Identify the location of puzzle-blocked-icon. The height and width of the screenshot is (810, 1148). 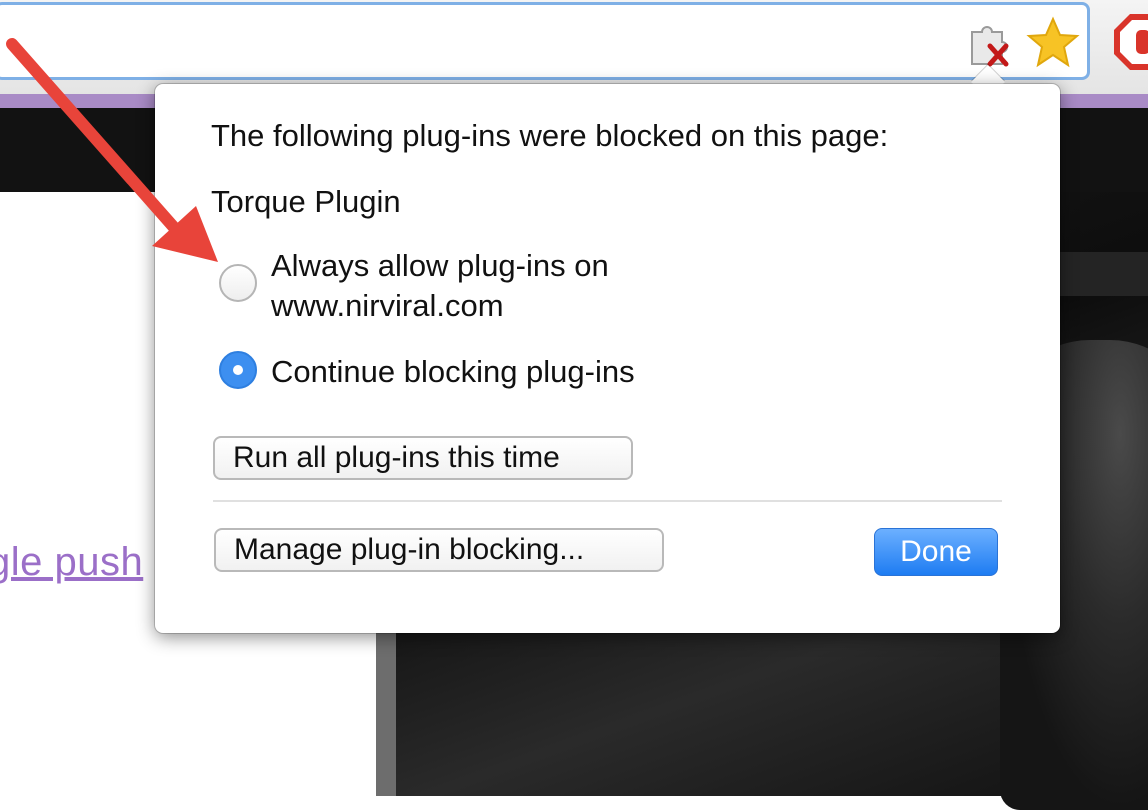
(992, 44).